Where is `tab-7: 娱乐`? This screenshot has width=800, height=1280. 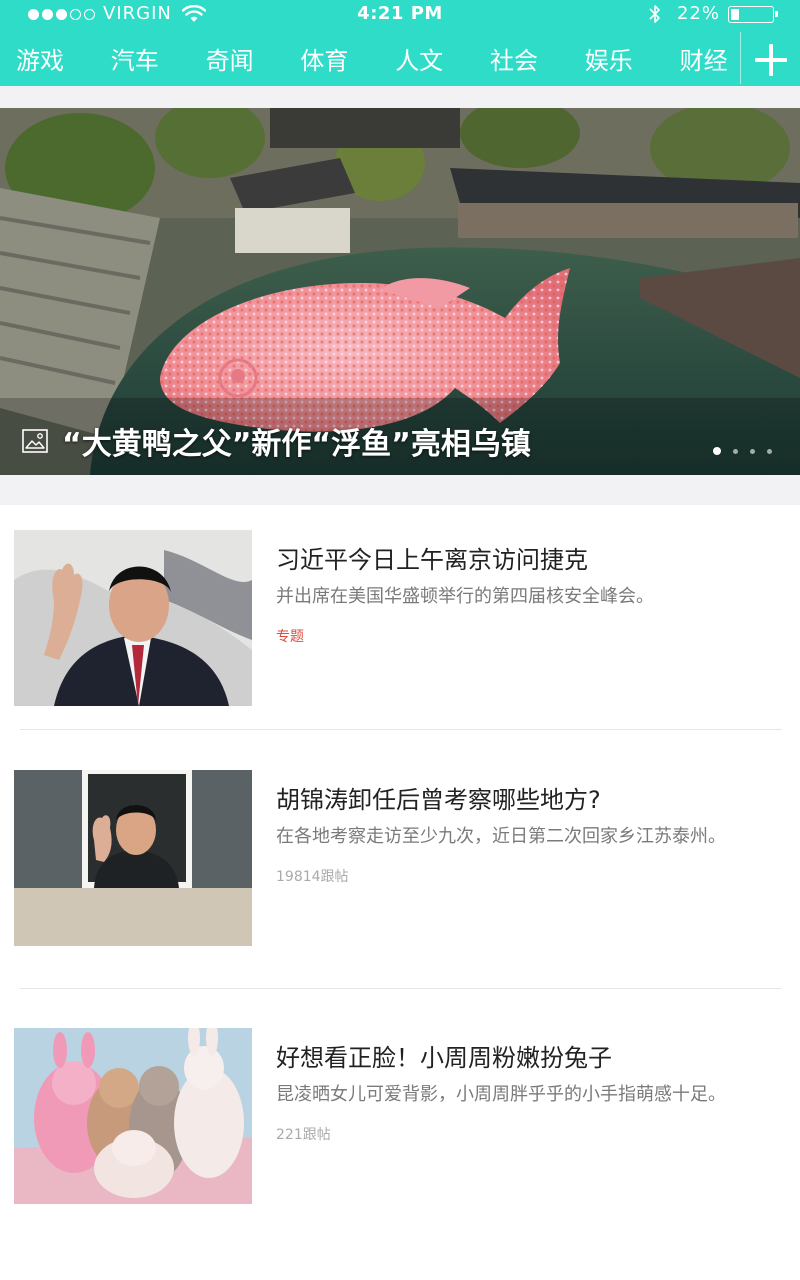 tab-7: 娱乐 is located at coordinates (609, 58).